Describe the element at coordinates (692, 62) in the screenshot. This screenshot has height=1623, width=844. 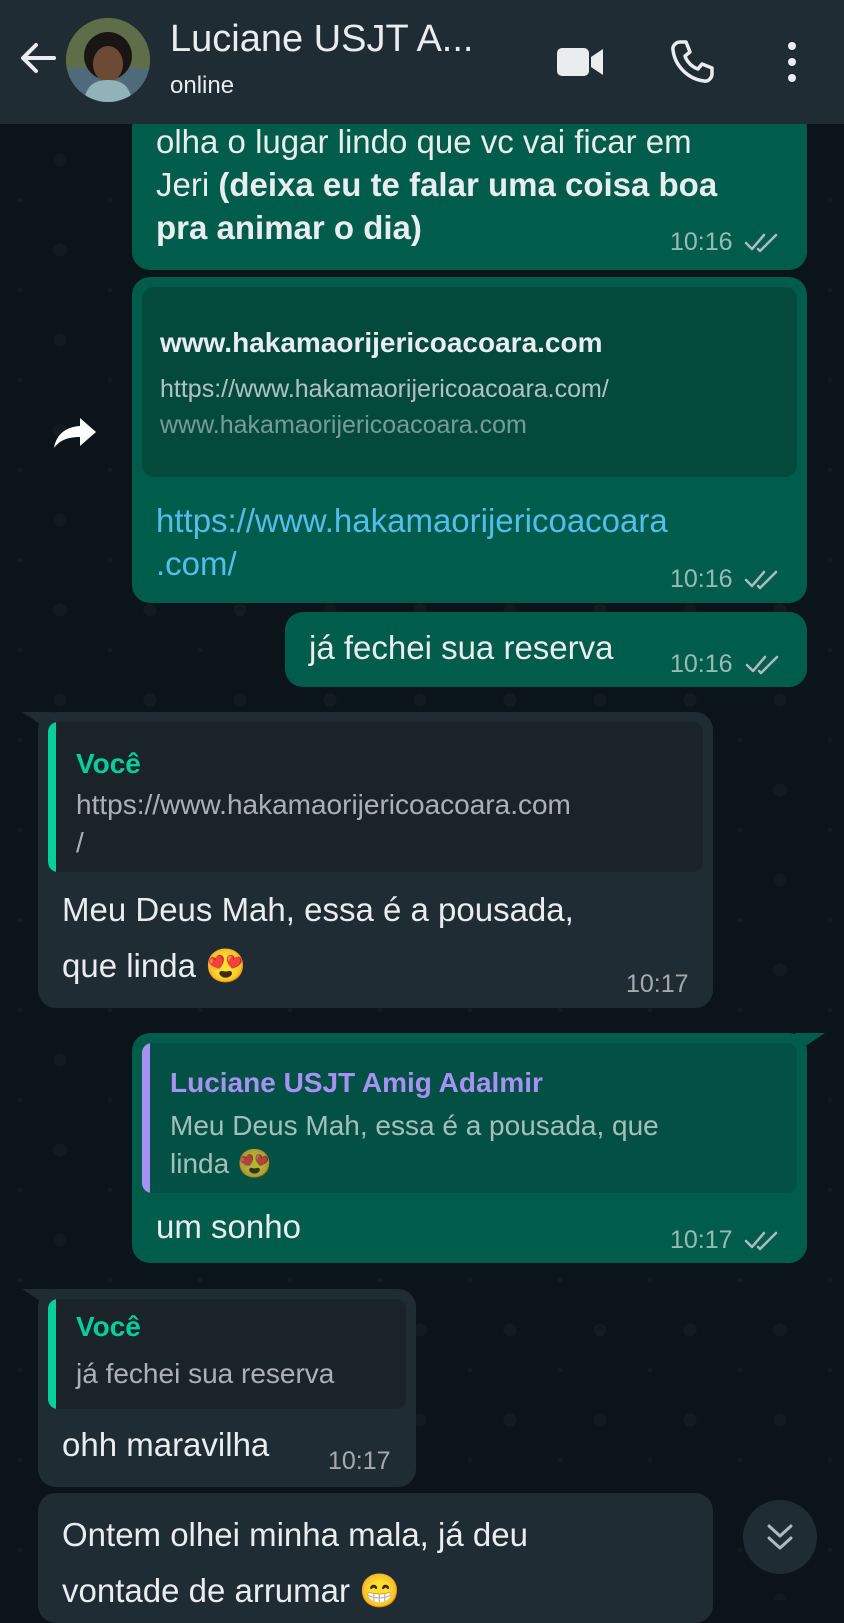
I see `phone-icon` at that location.